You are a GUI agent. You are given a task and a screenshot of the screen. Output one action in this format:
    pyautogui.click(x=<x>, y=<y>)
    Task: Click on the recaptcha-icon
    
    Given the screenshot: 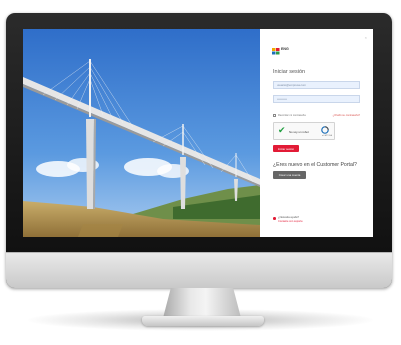 What is the action you would take?
    pyautogui.click(x=325, y=130)
    